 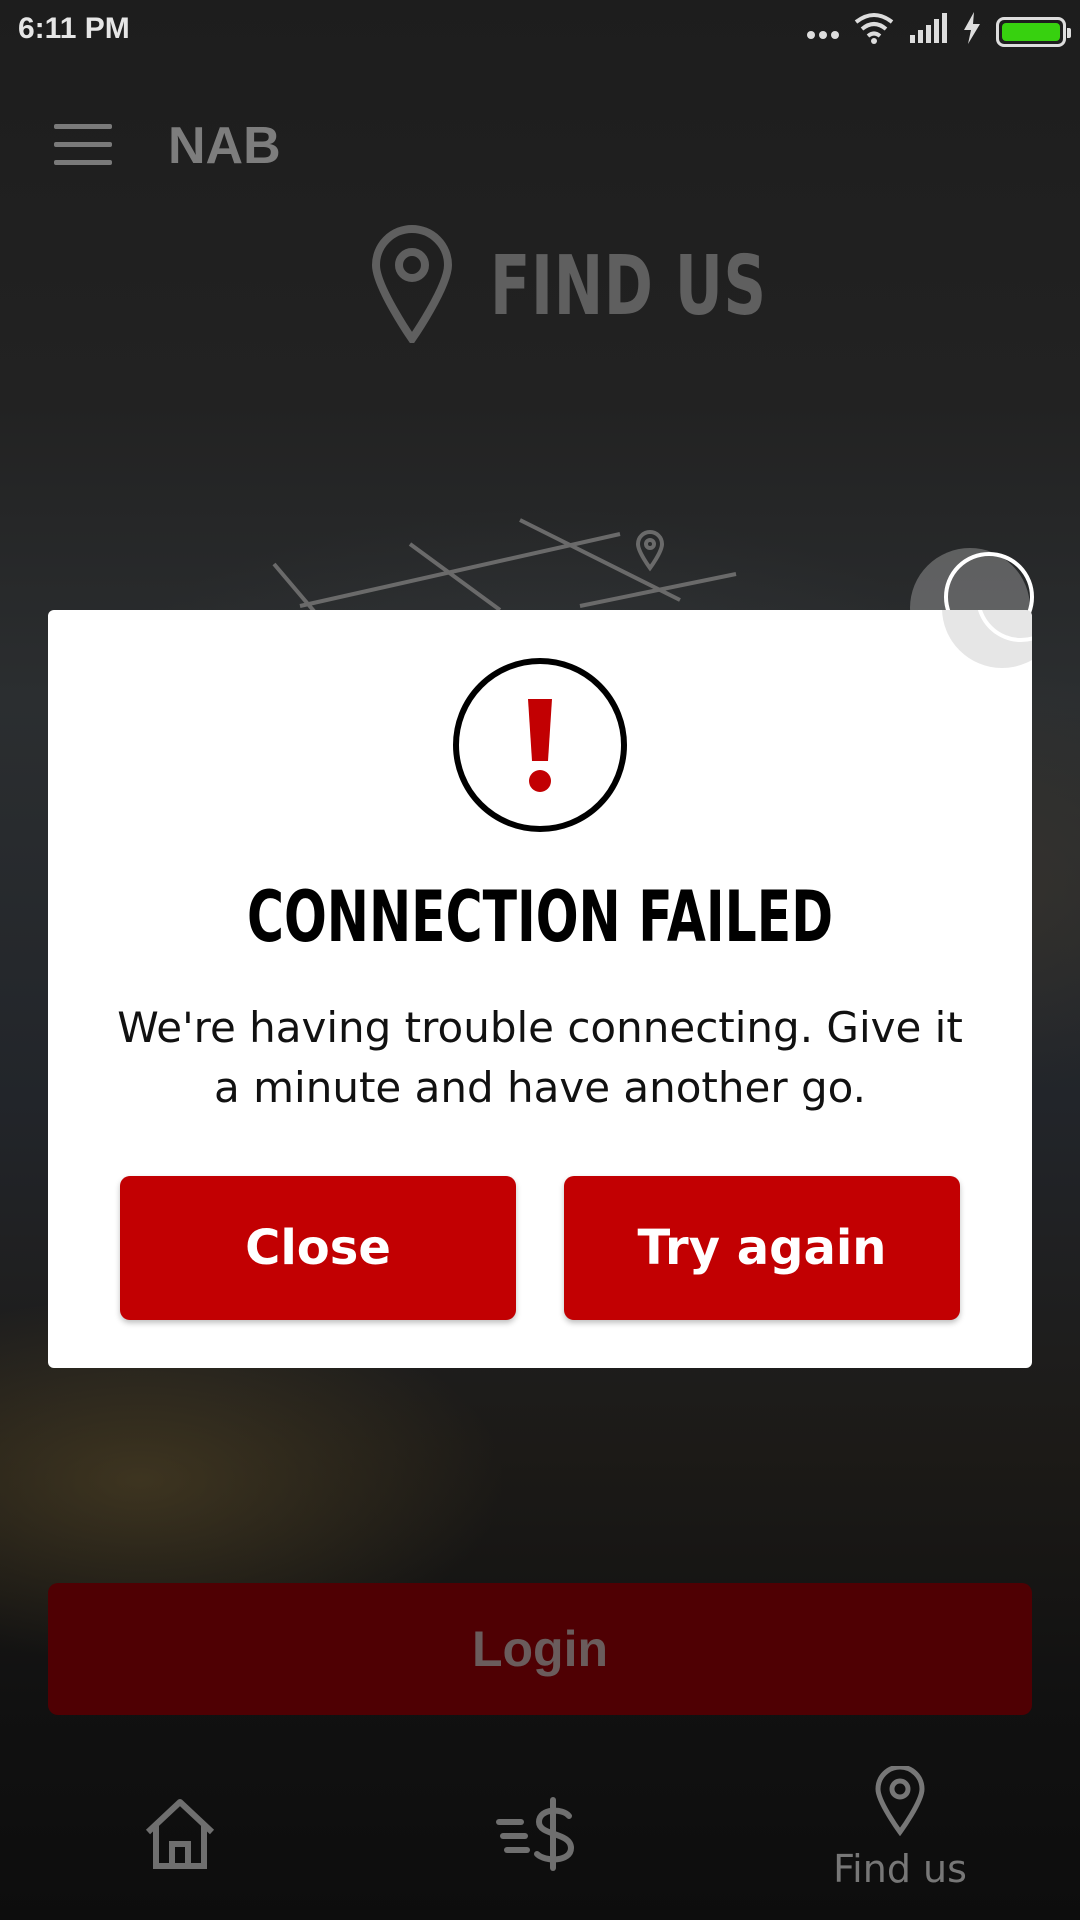 I want to click on nav-find-us: Find us, so click(x=900, y=1830).